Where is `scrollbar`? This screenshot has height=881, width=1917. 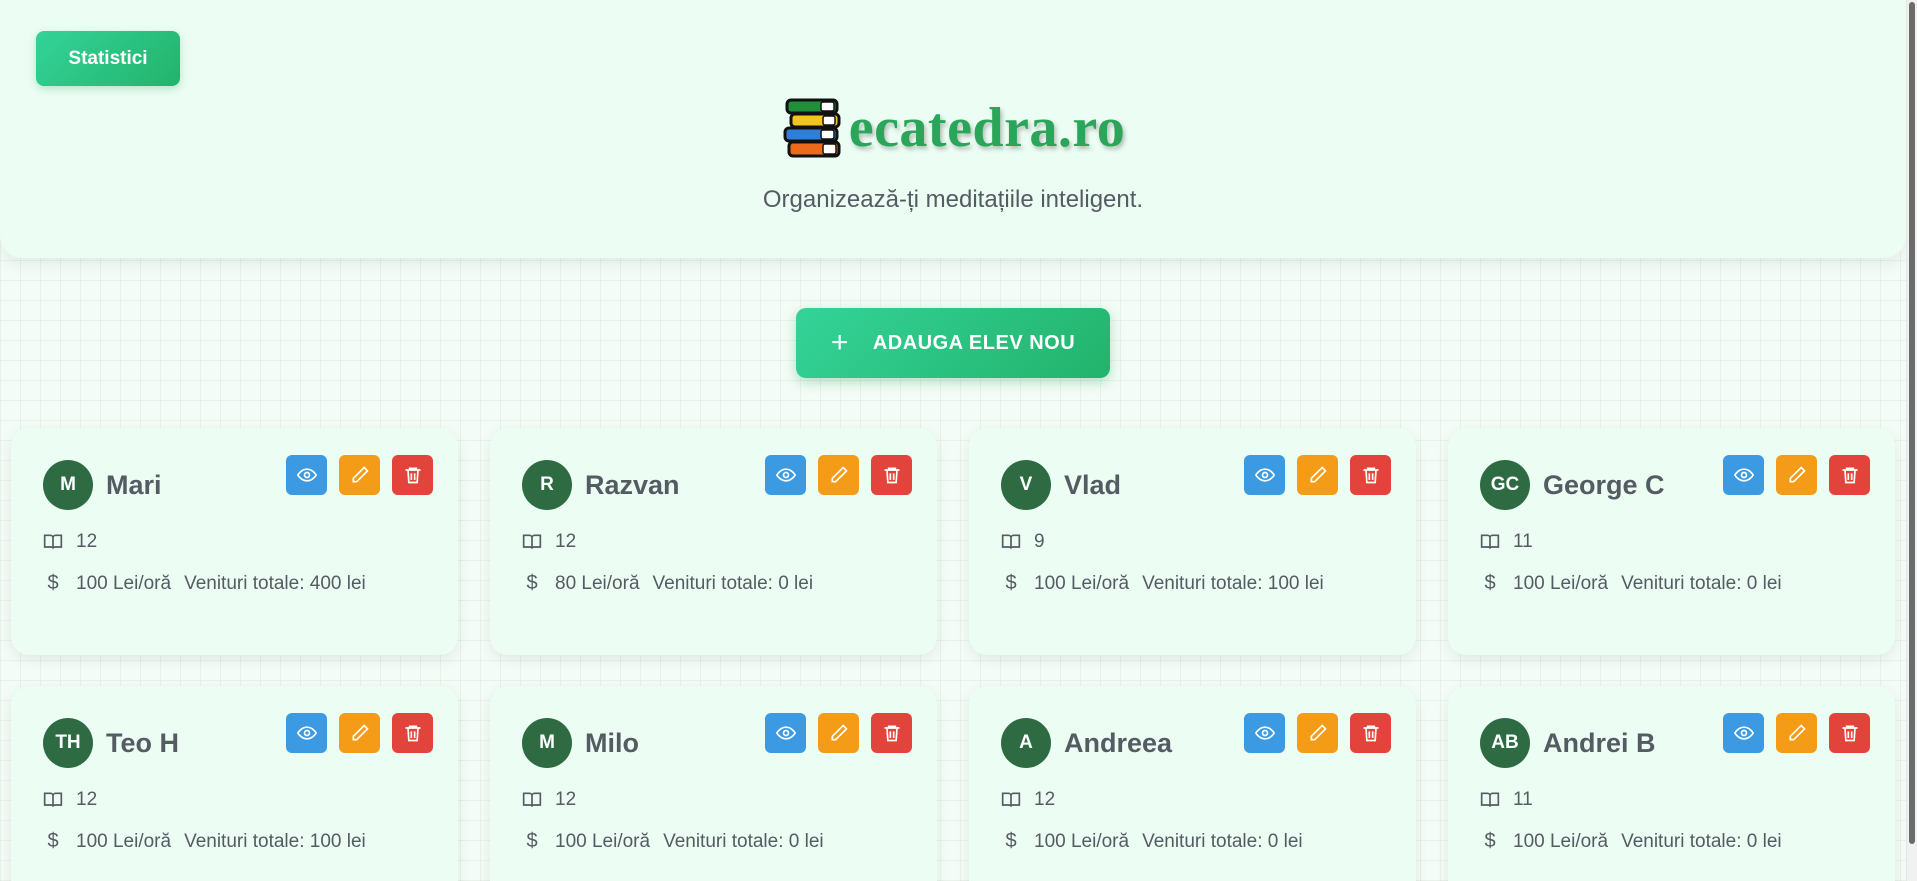
scrollbar is located at coordinates (1911, 440).